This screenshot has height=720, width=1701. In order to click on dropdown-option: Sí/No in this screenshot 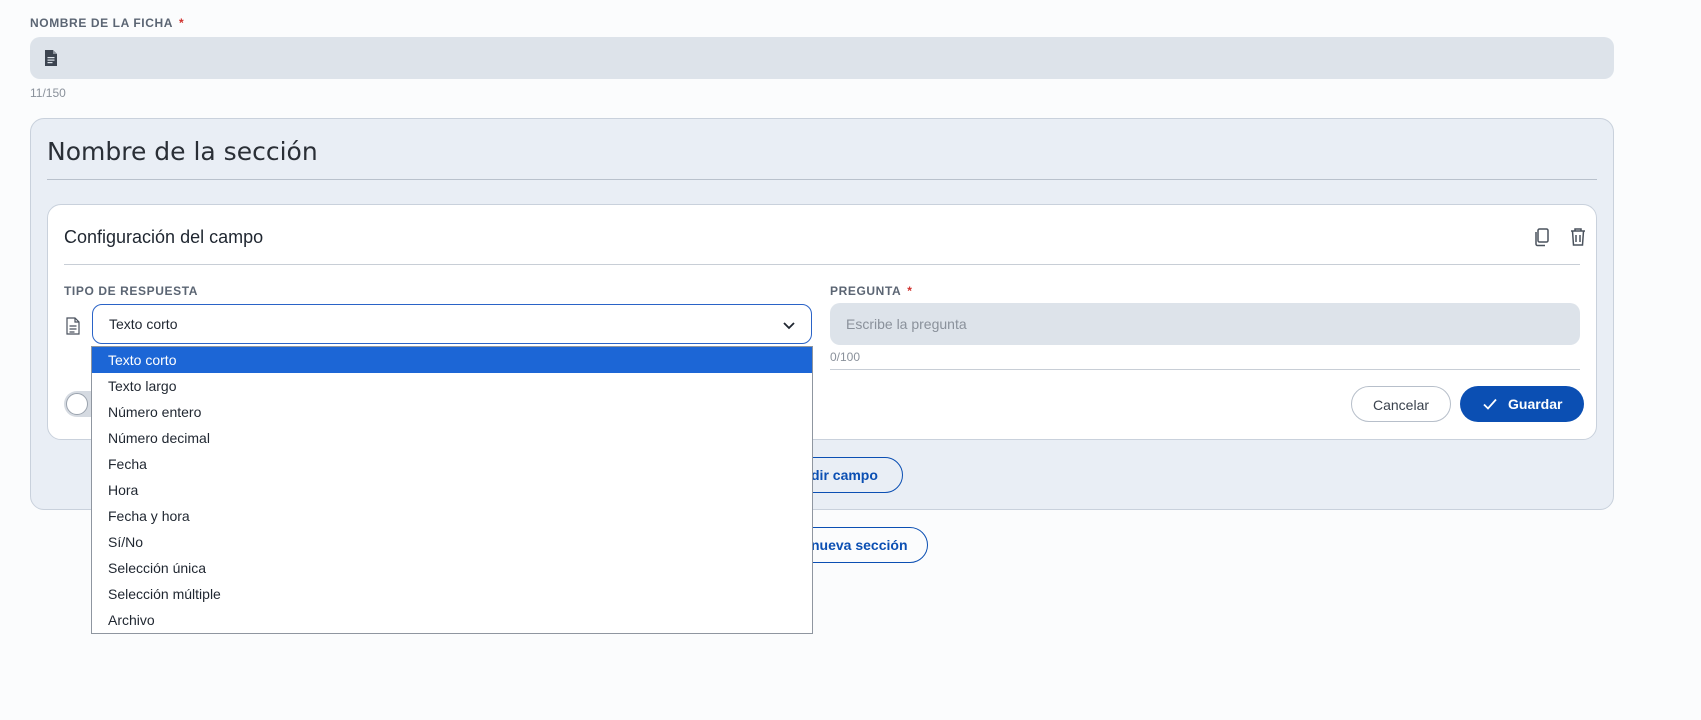, I will do `click(452, 542)`.